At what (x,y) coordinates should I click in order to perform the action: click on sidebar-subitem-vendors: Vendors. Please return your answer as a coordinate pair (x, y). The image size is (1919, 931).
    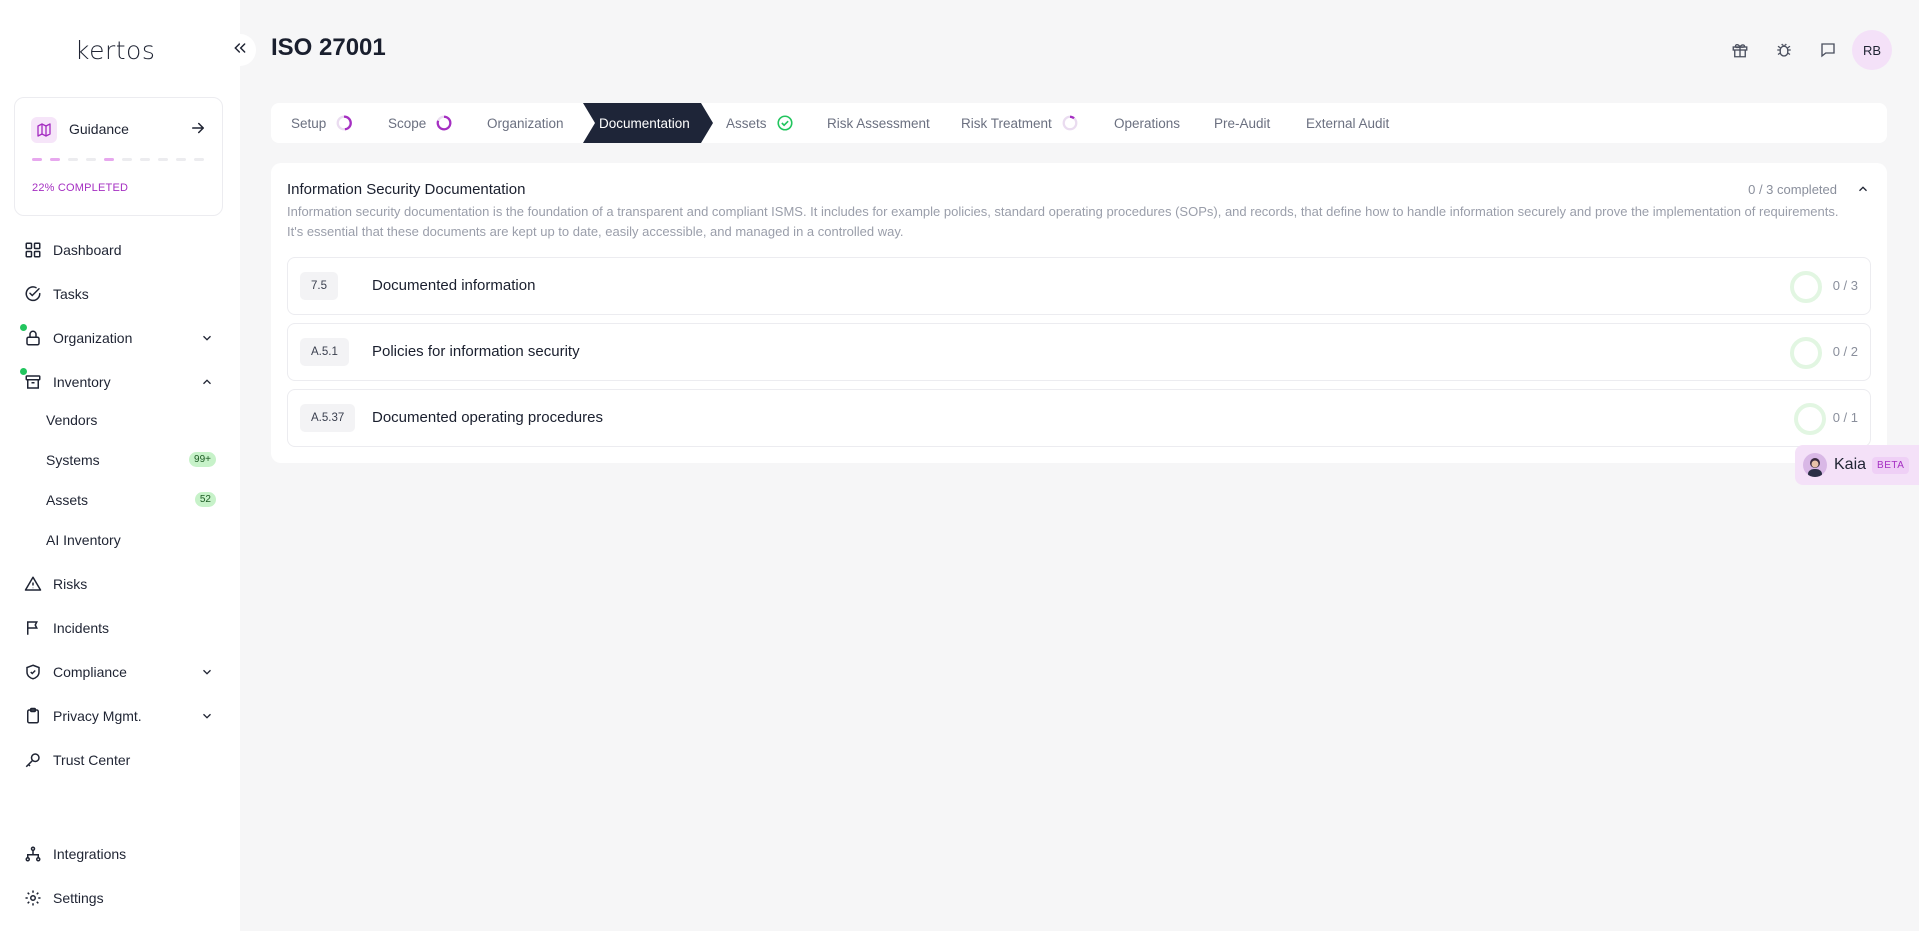
    Looking at the image, I should click on (132, 420).